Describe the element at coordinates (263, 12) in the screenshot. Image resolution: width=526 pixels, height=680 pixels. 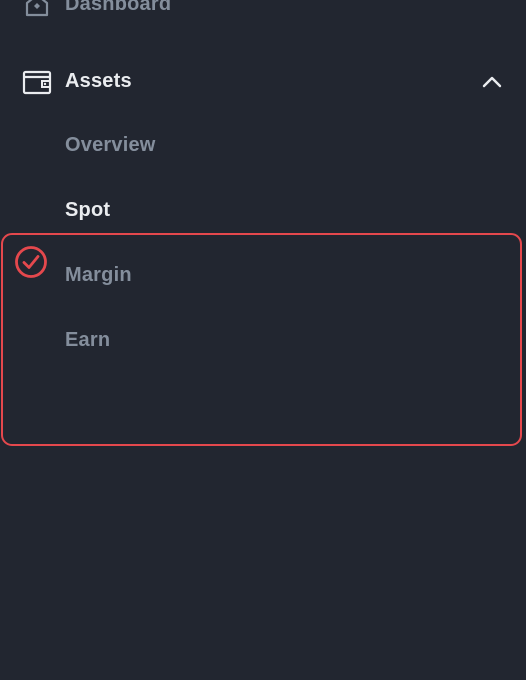
I see `sidebar-item-dashboard: Dashboard` at that location.